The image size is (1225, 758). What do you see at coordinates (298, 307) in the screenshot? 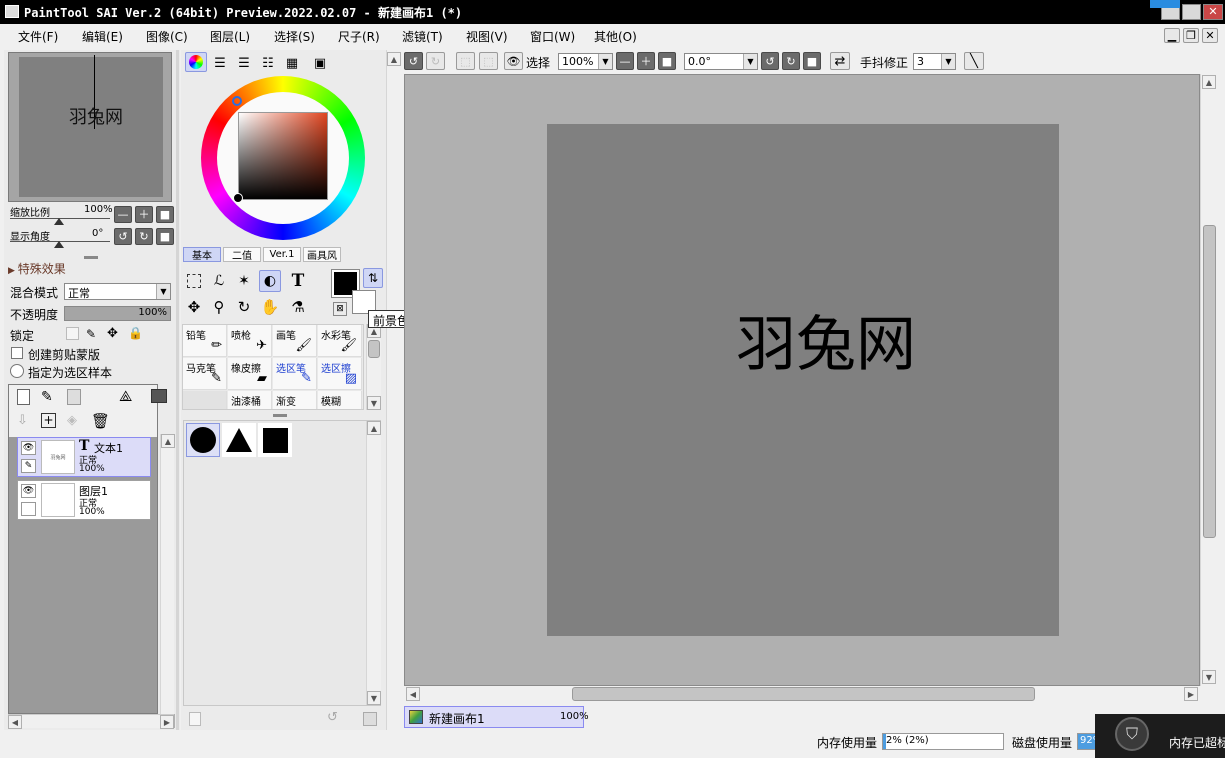
I see `eyedropper-tool: ⚗` at bounding box center [298, 307].